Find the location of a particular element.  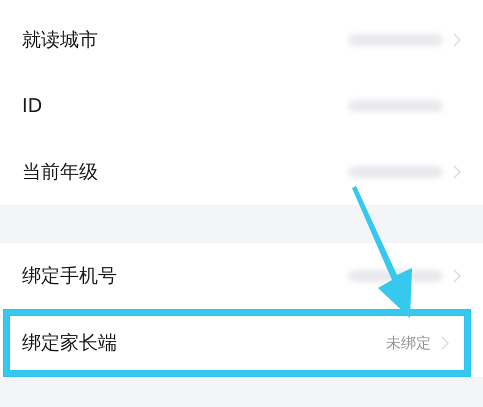

row-value: 未绑定 is located at coordinates (408, 343).